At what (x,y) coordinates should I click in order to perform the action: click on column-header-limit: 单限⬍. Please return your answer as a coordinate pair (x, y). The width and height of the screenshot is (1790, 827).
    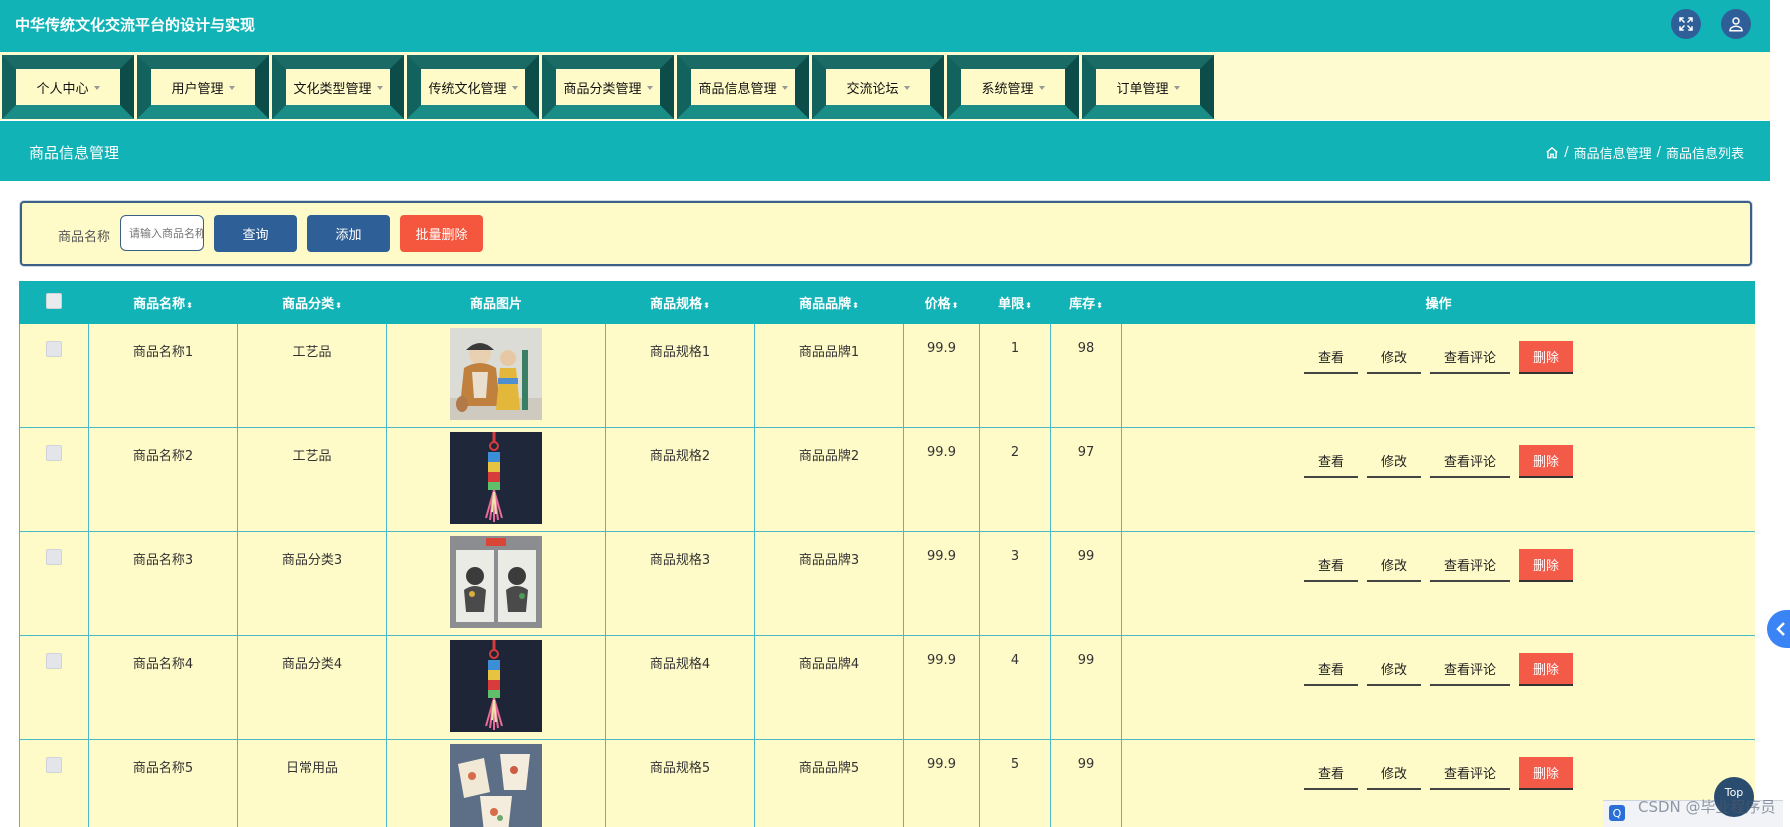
    Looking at the image, I should click on (1015, 302).